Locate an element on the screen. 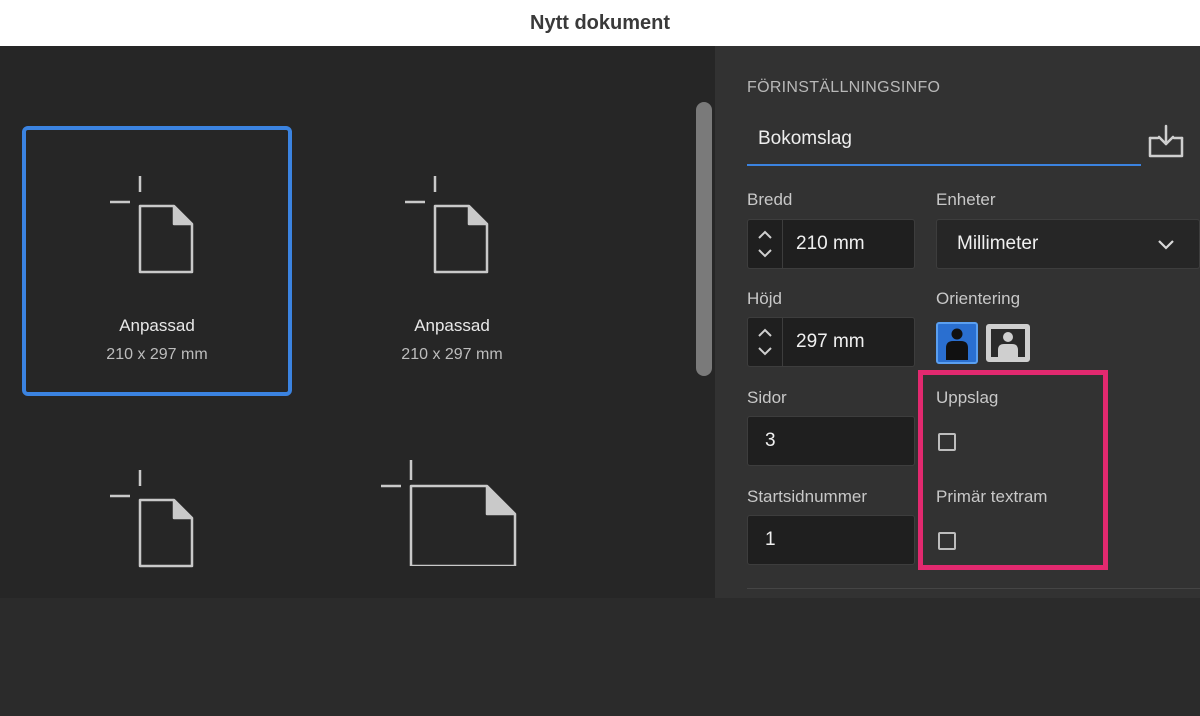 Image resolution: width=1200 pixels, height=716 pixels. pages-value: 3 is located at coordinates (770, 440).